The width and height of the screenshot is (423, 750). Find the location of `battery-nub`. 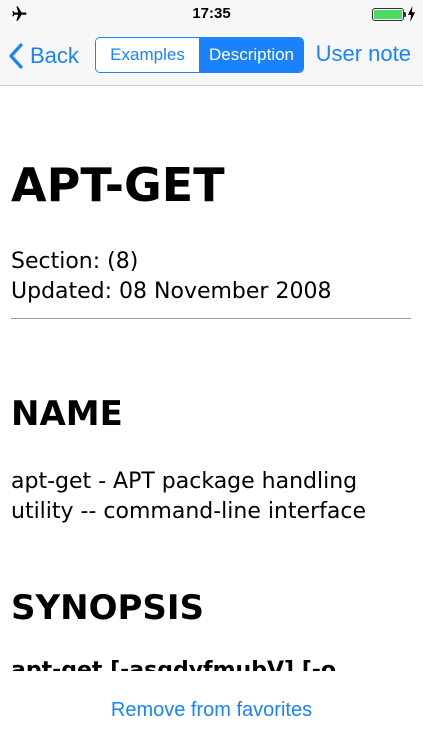

battery-nub is located at coordinates (405, 14).